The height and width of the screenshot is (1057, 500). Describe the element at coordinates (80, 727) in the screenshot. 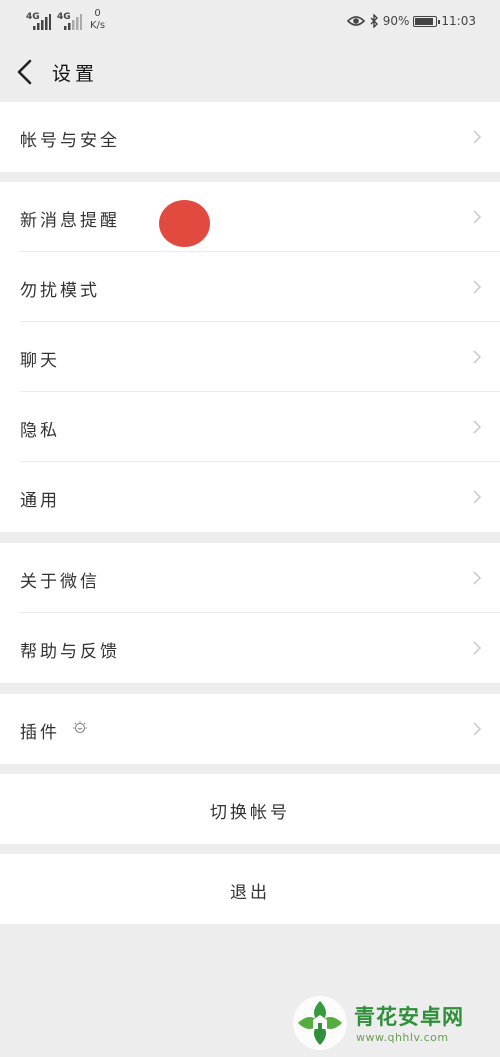

I see `lightbulb-icon` at that location.